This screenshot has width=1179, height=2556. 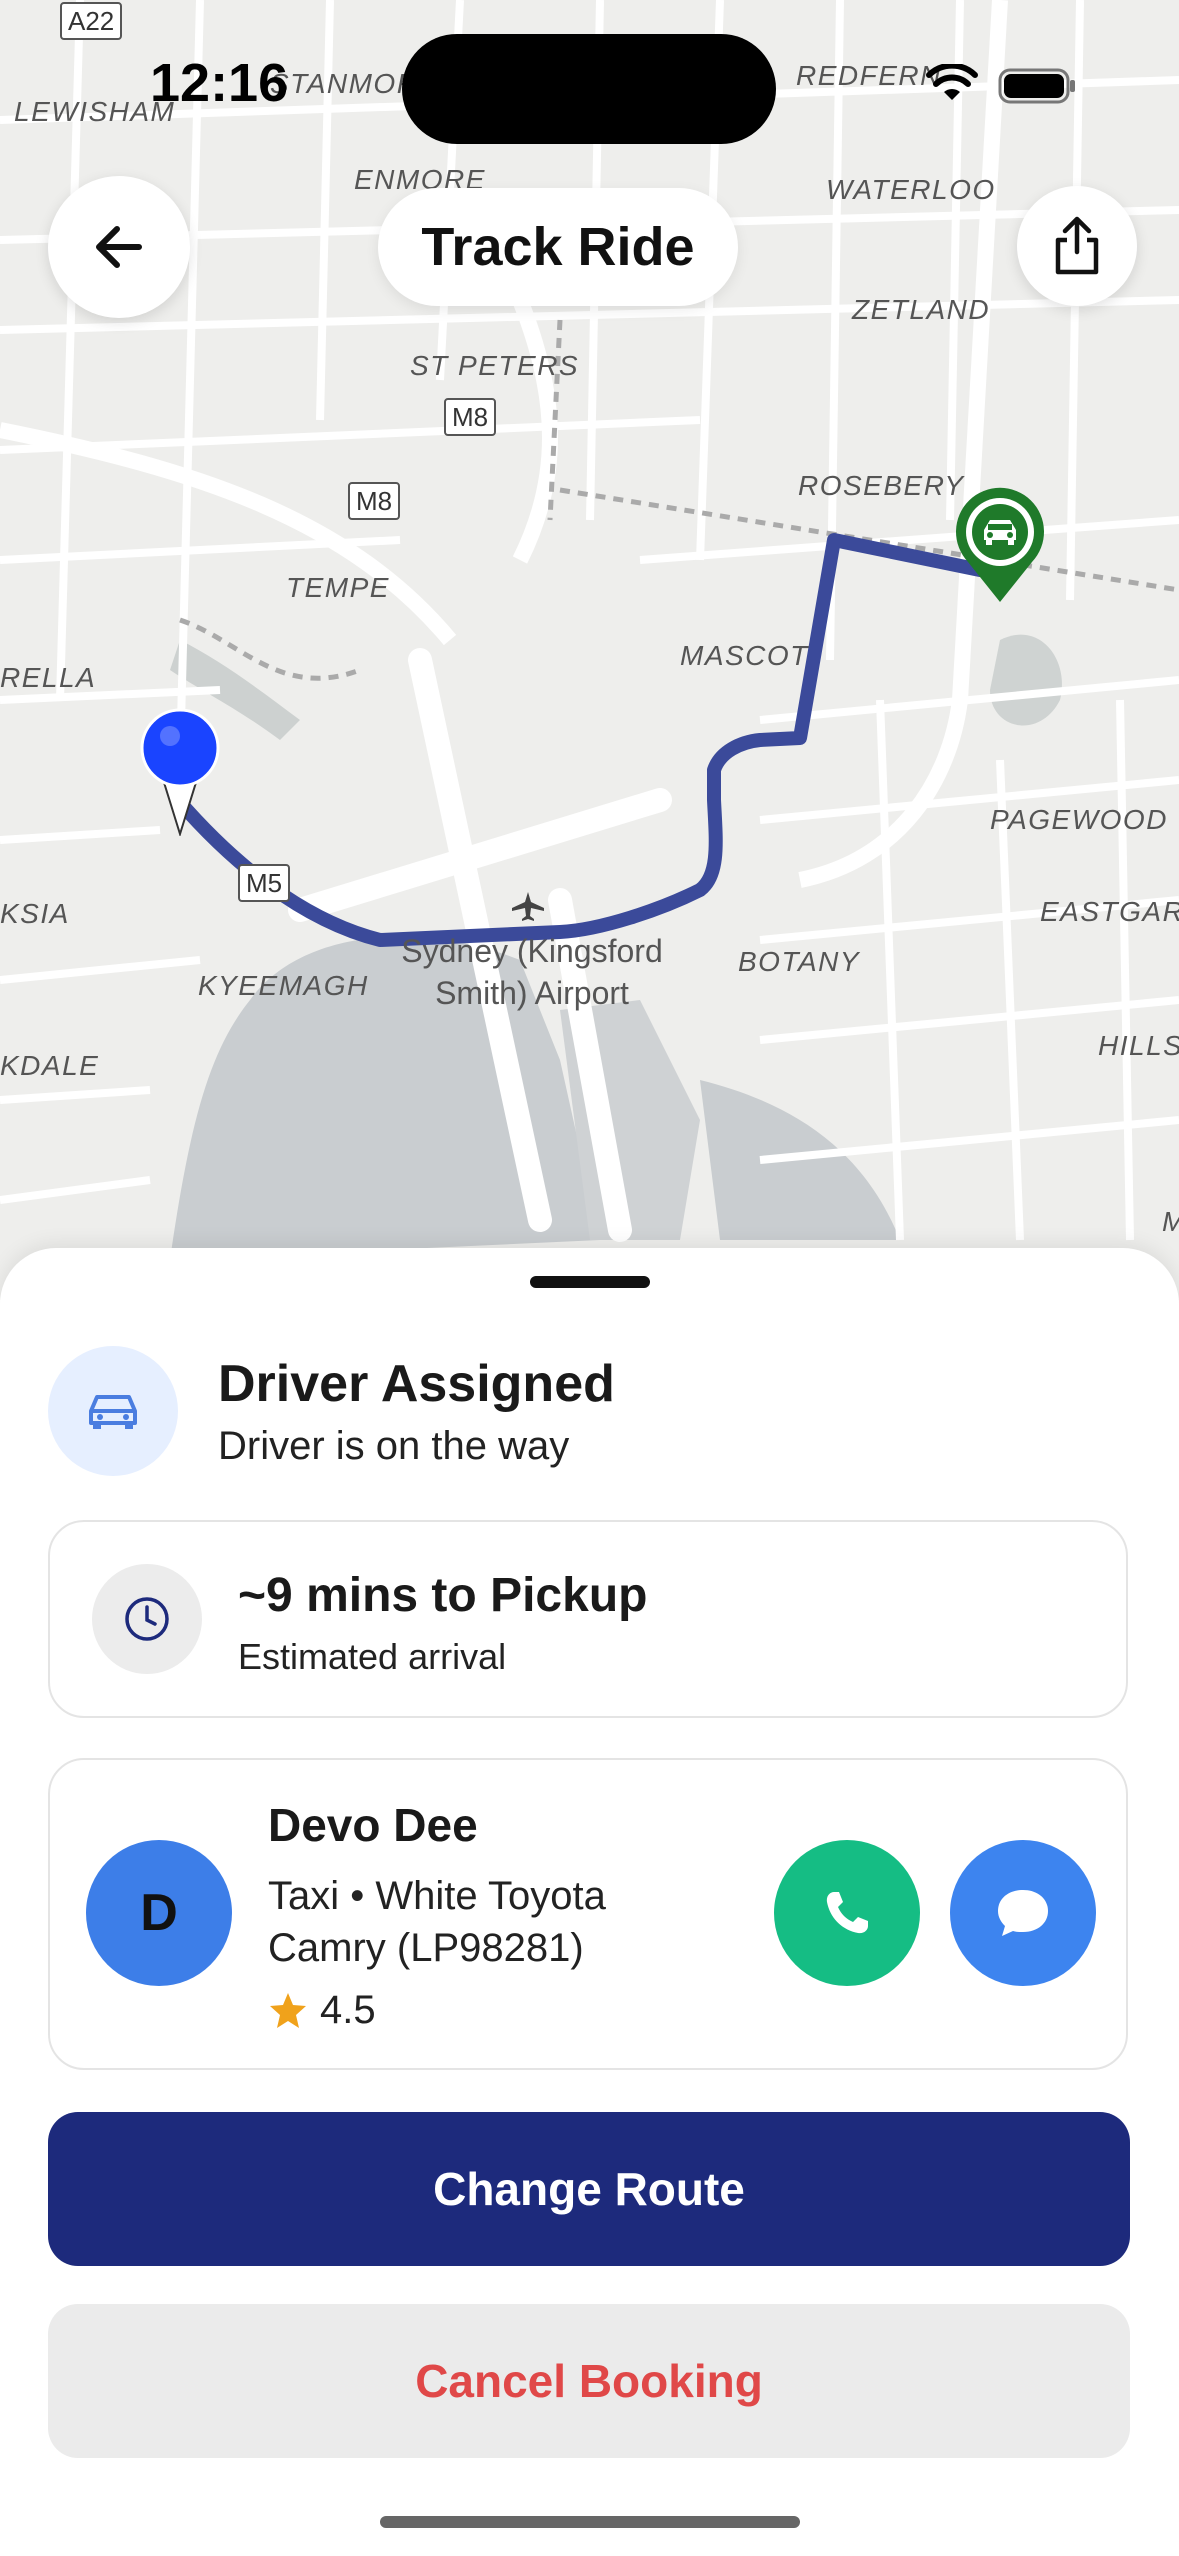 What do you see at coordinates (589, 89) in the screenshot?
I see `dynamic-island` at bounding box center [589, 89].